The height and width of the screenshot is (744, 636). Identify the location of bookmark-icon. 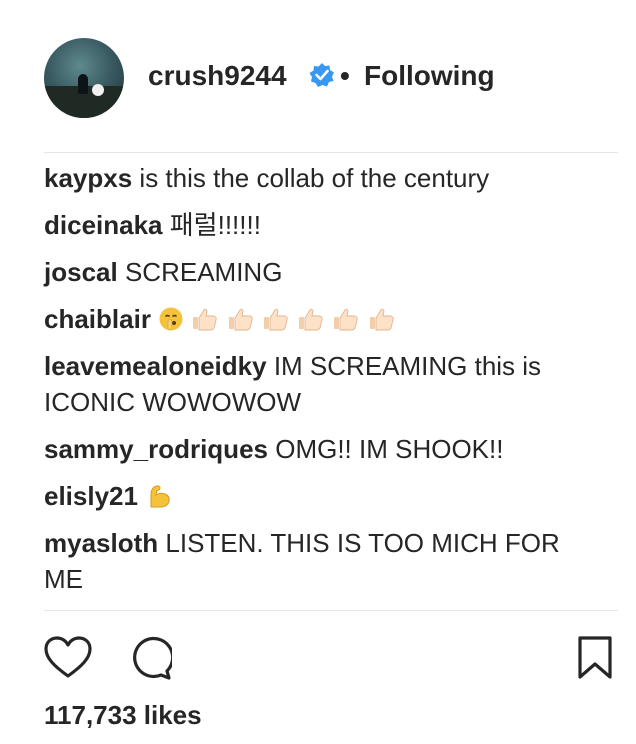
(595, 658).